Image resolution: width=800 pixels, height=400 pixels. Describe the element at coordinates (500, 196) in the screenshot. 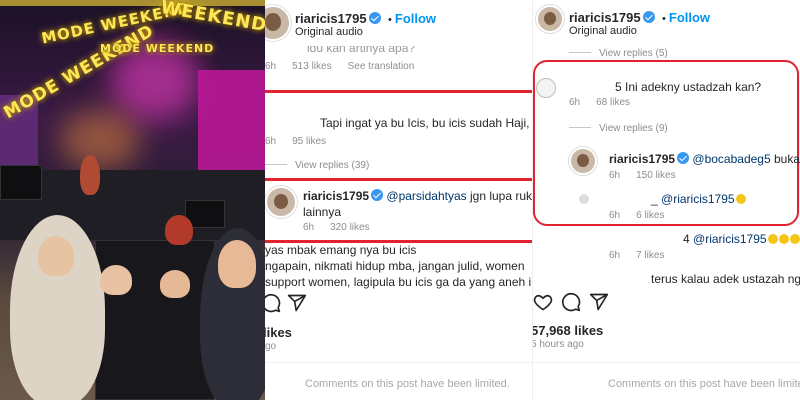

I see `comment-text: jgn lupa rukun islam` at that location.